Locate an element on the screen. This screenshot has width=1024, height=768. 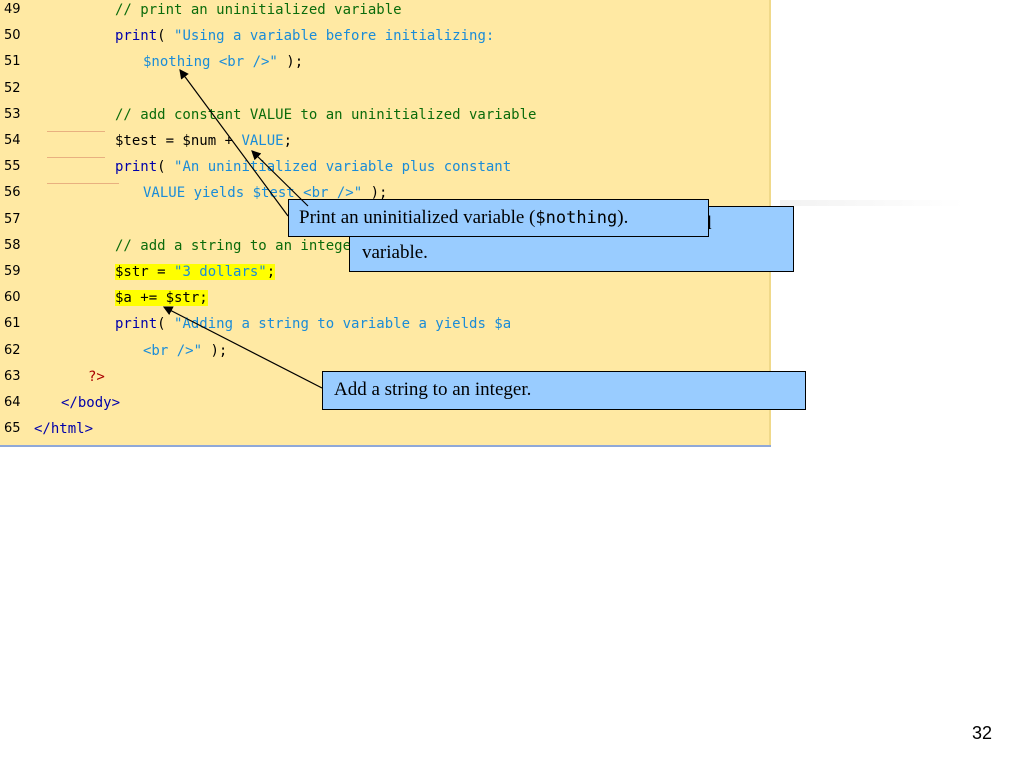
callout-add-string: Add a string to an integer. is located at coordinates (564, 390).